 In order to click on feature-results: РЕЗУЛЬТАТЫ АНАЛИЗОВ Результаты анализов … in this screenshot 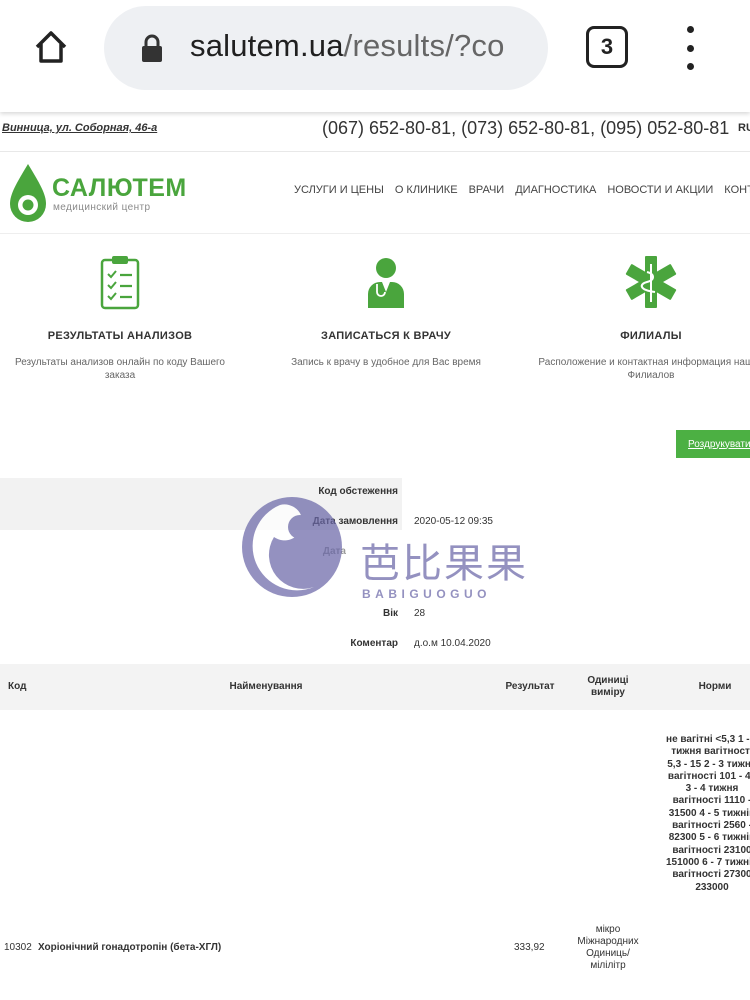, I will do `click(120, 317)`.